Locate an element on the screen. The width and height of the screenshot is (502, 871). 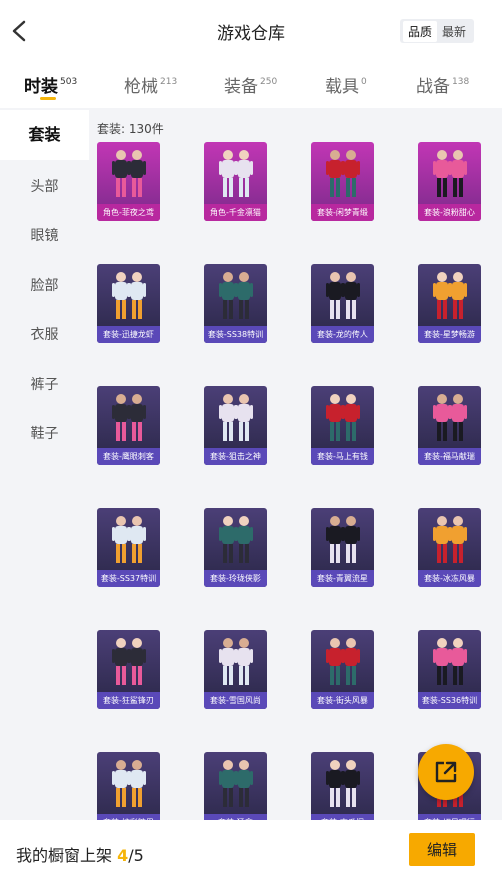
sort-toggle: 品质 最新 is located at coordinates (436, 31).